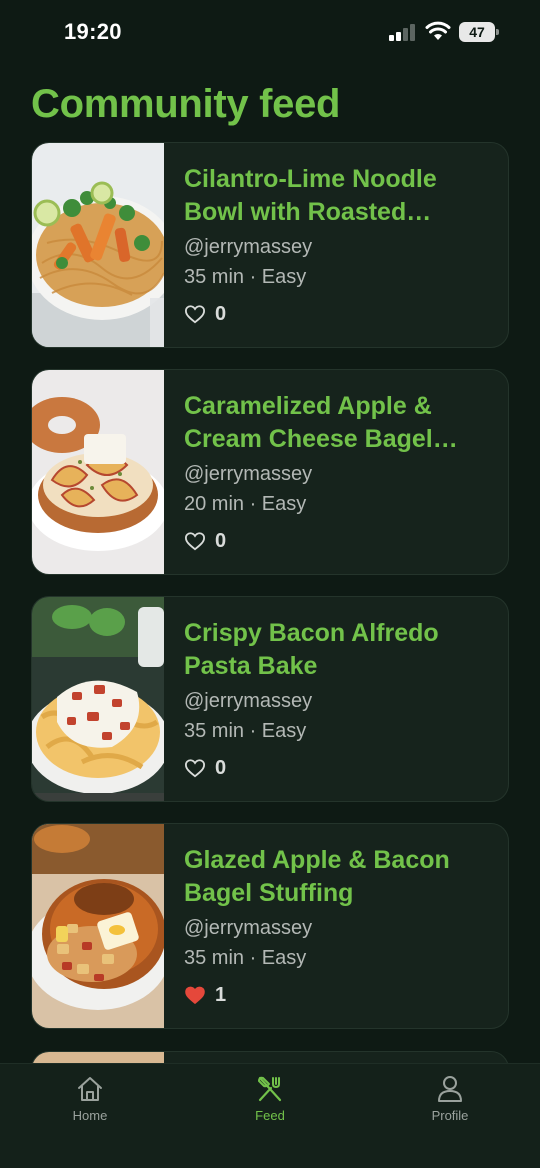 The width and height of the screenshot is (540, 1168). I want to click on tab-feed: Feed, so click(270, 1104).